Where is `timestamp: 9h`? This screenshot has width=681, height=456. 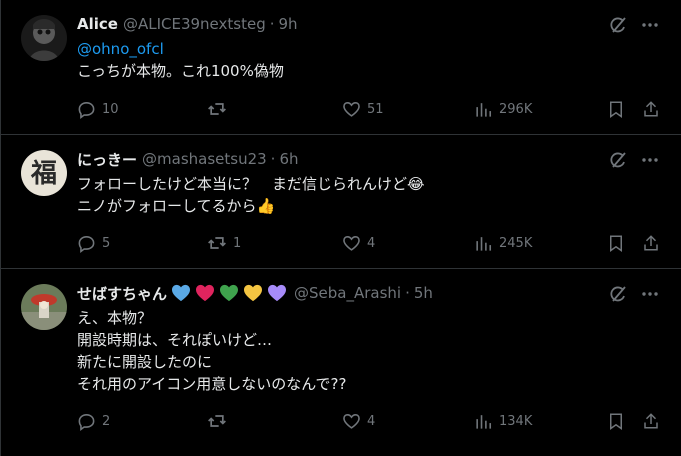 timestamp: 9h is located at coordinates (288, 24).